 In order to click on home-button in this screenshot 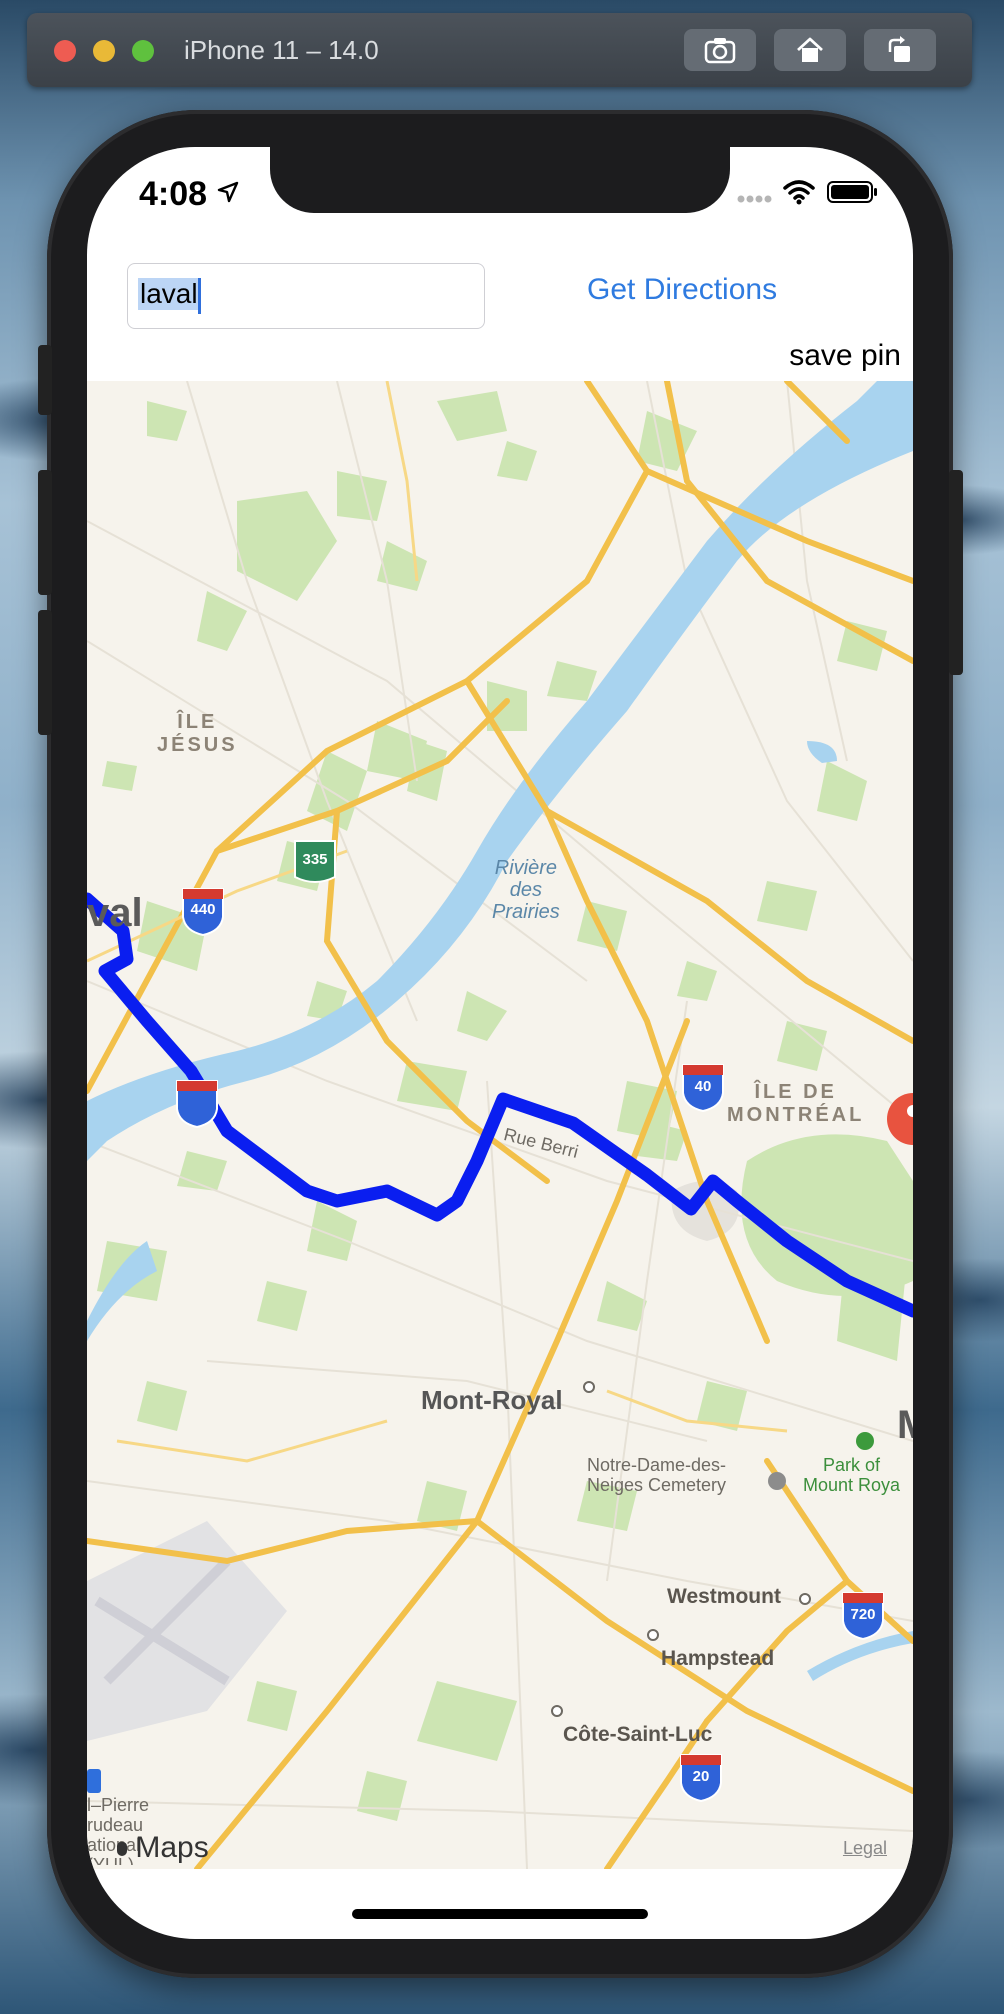, I will do `click(810, 50)`.